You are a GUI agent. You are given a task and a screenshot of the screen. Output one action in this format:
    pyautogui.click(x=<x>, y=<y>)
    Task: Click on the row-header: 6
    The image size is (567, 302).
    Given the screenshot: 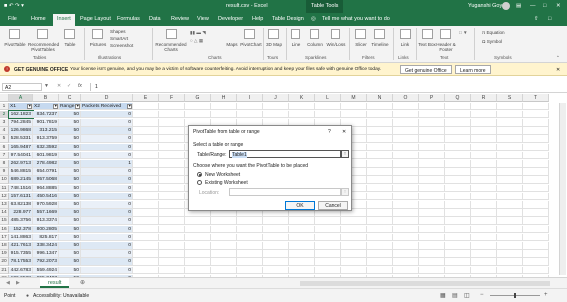 What is the action you would take?
    pyautogui.click(x=4, y=147)
    